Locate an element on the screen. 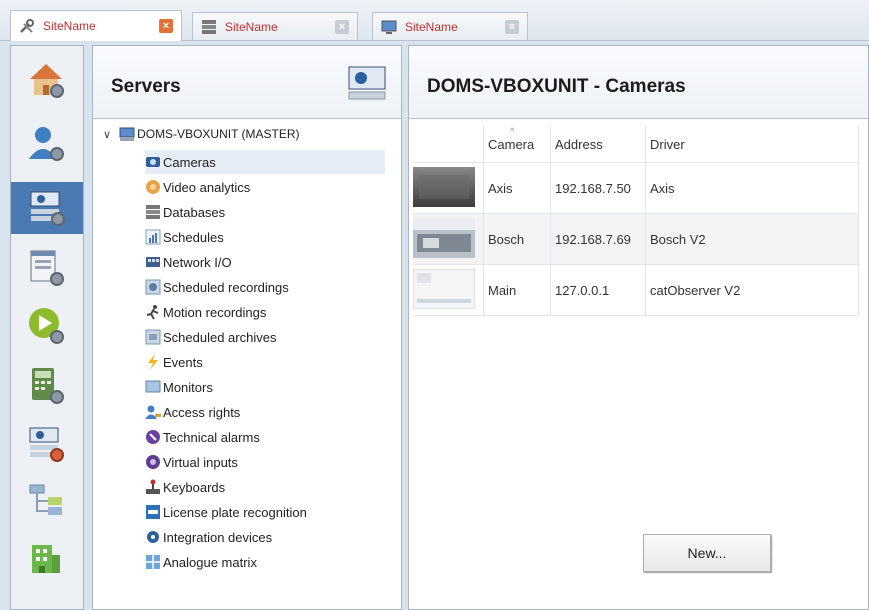 The width and height of the screenshot is (869, 610). tree-item-video-analytics: Video analytics is located at coordinates (197, 187).